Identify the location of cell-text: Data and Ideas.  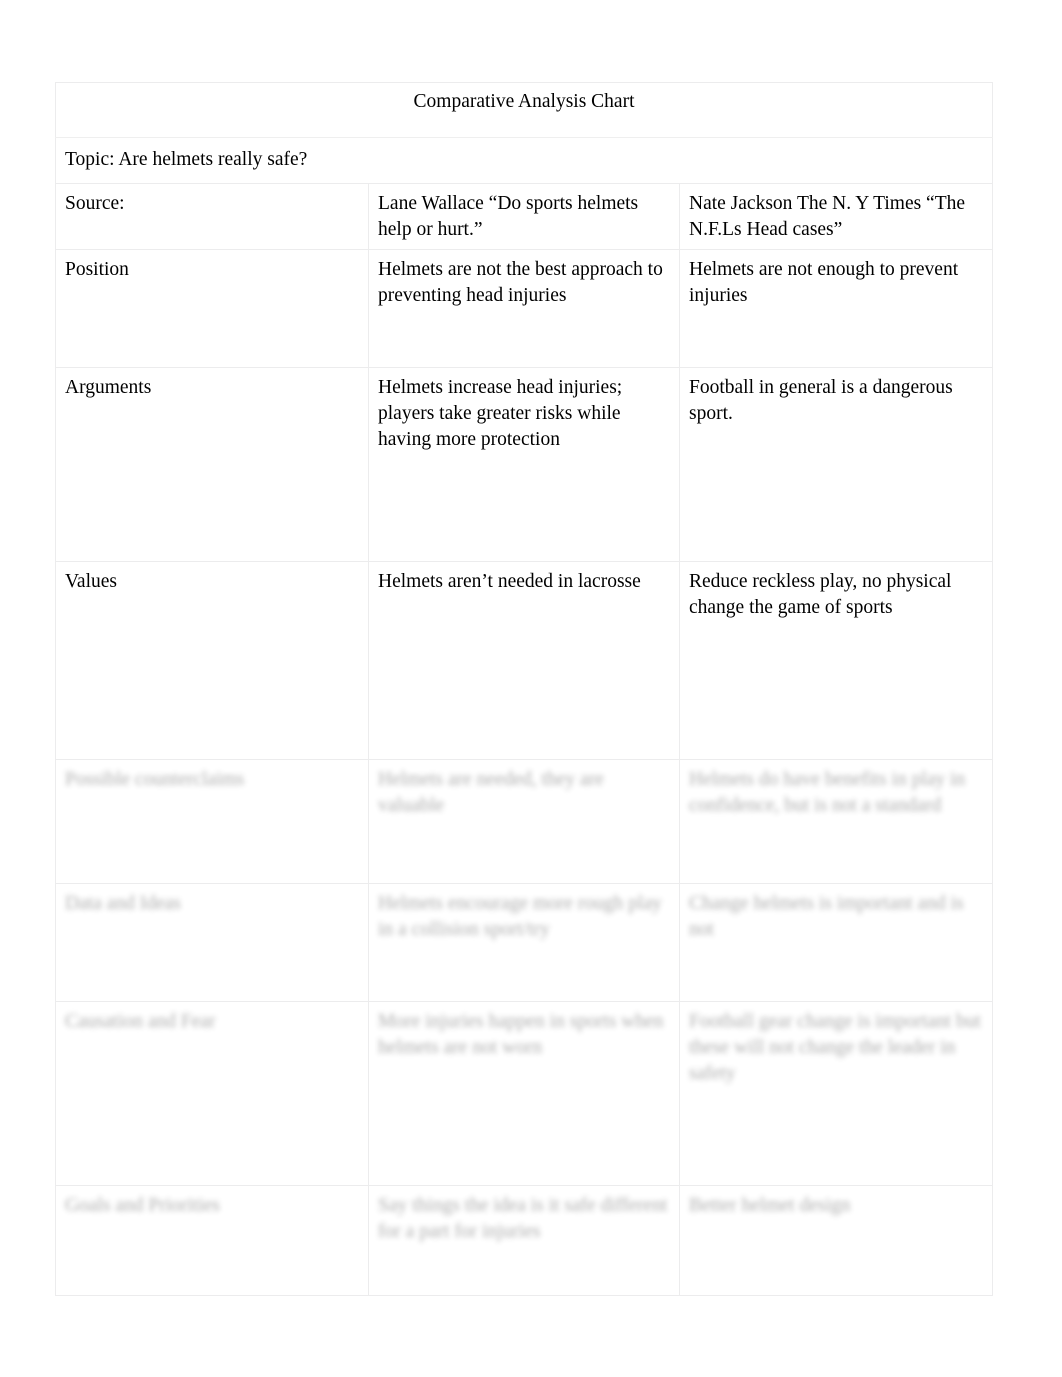
(123, 903).